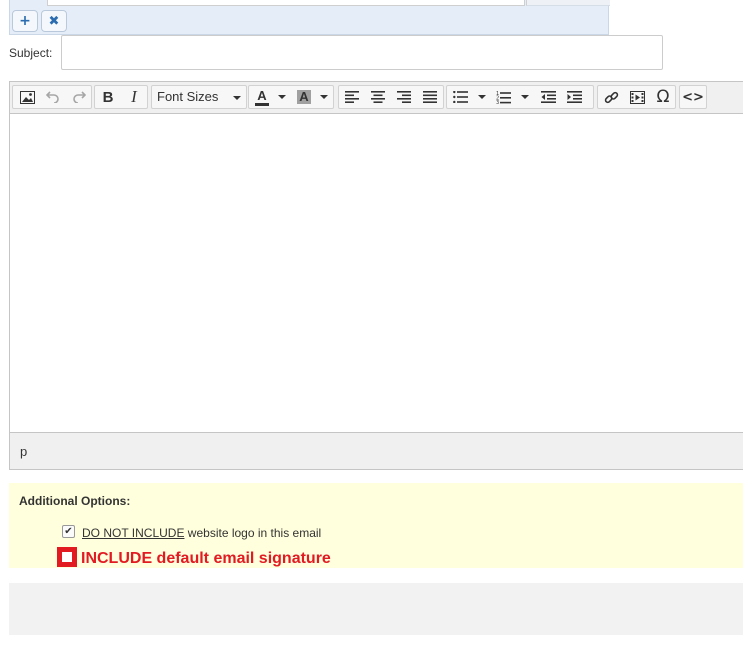  Describe the element at coordinates (482, 97) in the screenshot. I see `bullet-list-chevron-down-icon` at that location.